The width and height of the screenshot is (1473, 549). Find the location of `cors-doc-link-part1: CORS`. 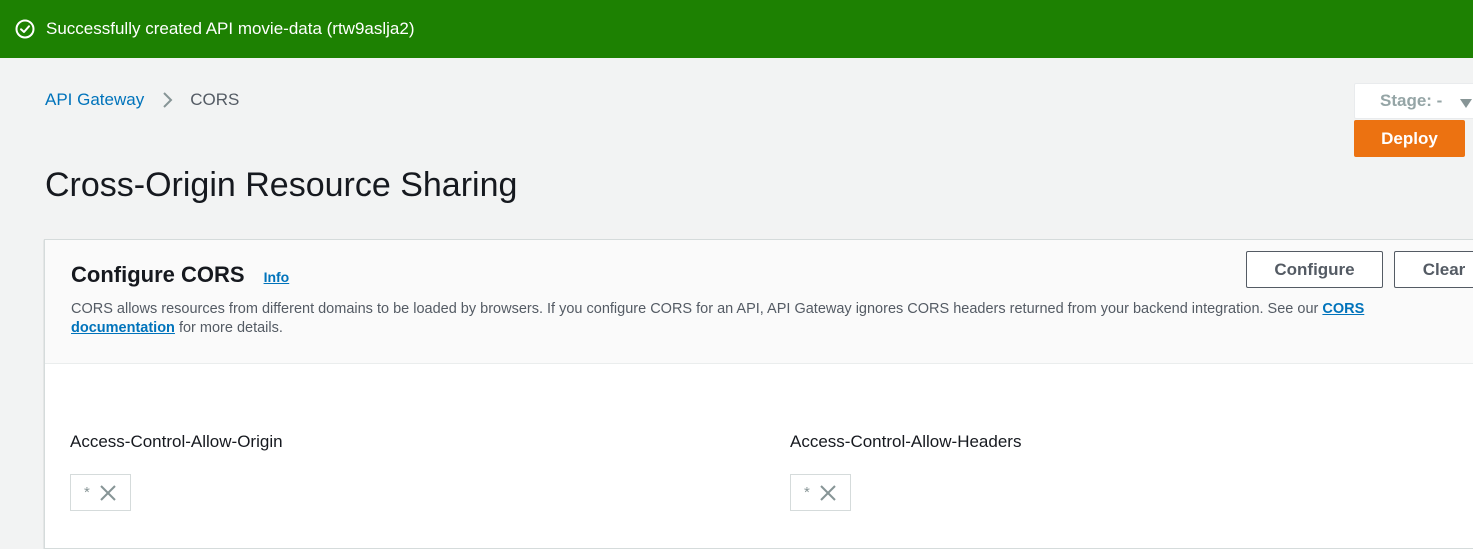

cors-doc-link-part1: CORS is located at coordinates (1343, 309).